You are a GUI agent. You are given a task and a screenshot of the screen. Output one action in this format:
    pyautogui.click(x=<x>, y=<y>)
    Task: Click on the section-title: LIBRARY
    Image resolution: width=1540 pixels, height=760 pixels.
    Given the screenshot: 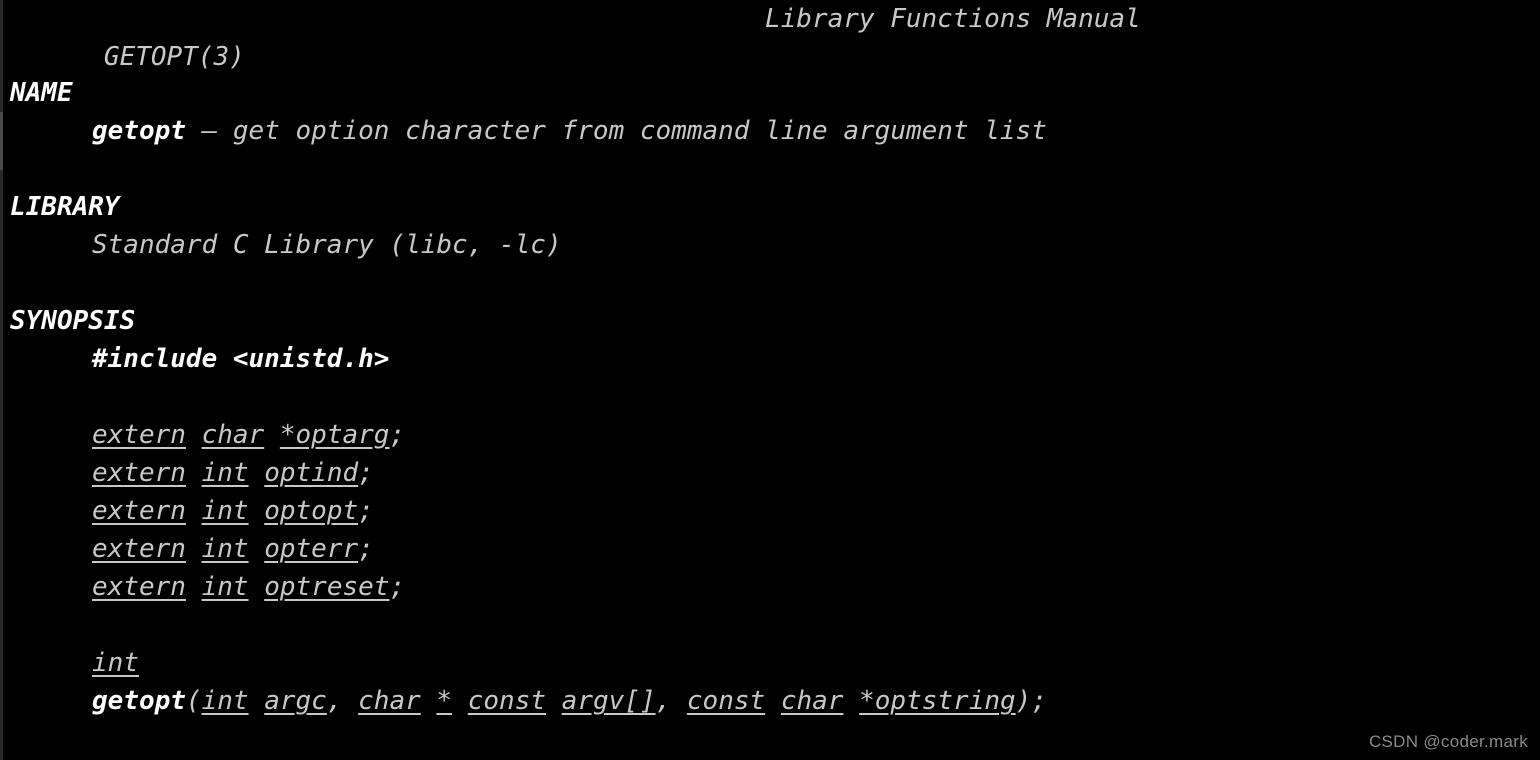 What is the action you would take?
    pyautogui.click(x=65, y=207)
    